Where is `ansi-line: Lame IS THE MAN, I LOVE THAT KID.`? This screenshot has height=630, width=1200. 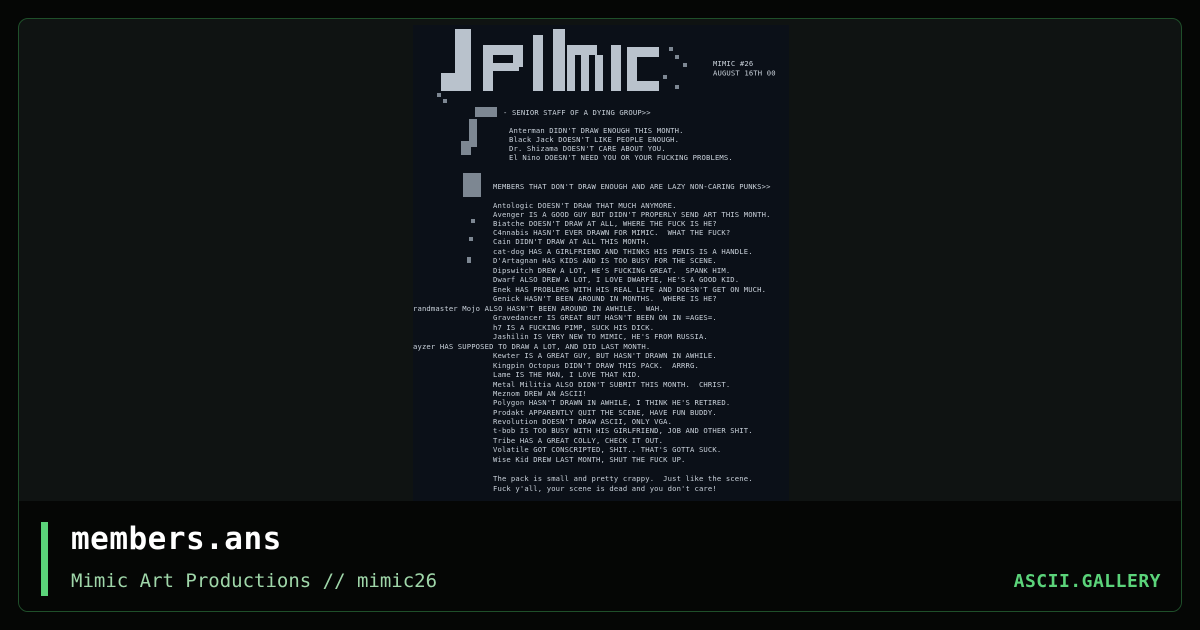
ansi-line: Lame IS THE MAN, I LOVE THAT KID. is located at coordinates (567, 374).